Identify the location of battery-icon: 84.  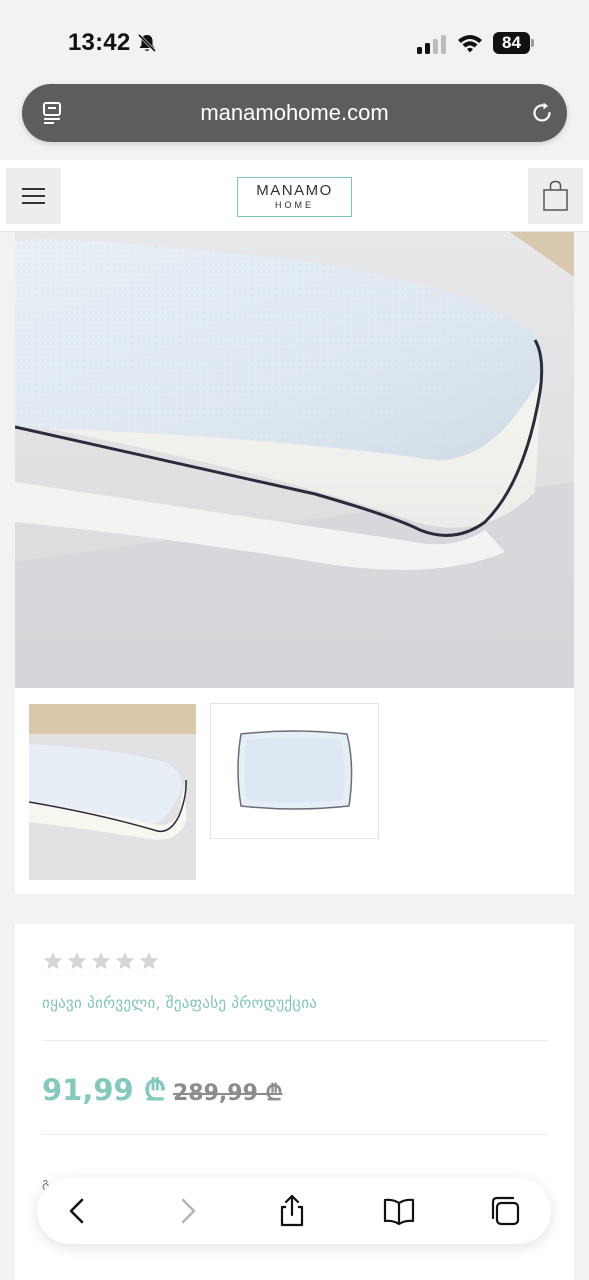
(511, 43).